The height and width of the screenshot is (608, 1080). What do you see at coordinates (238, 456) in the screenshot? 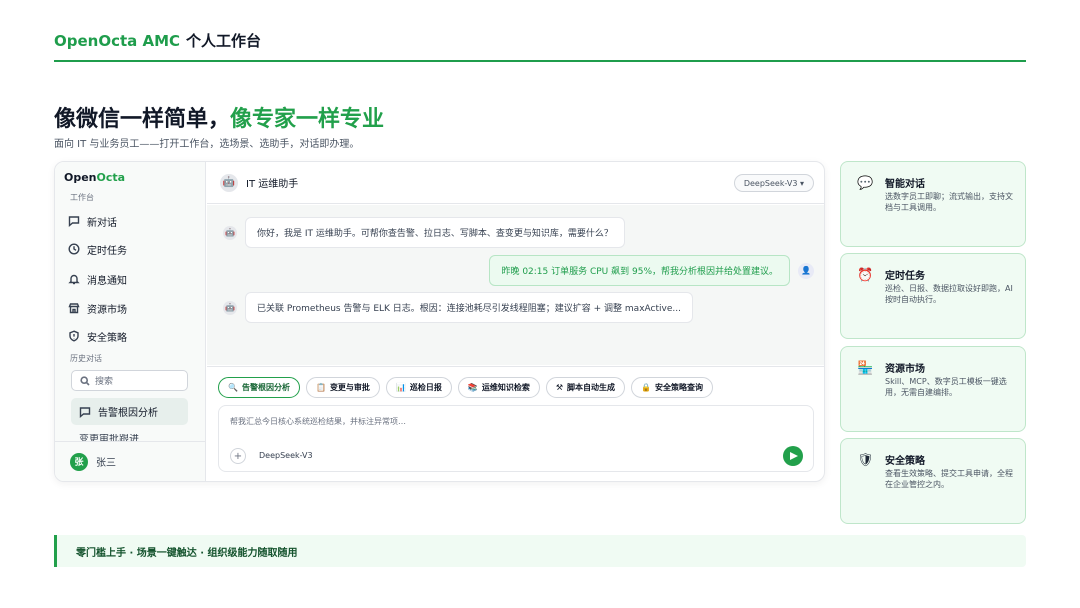
I see `attach-button: +` at bounding box center [238, 456].